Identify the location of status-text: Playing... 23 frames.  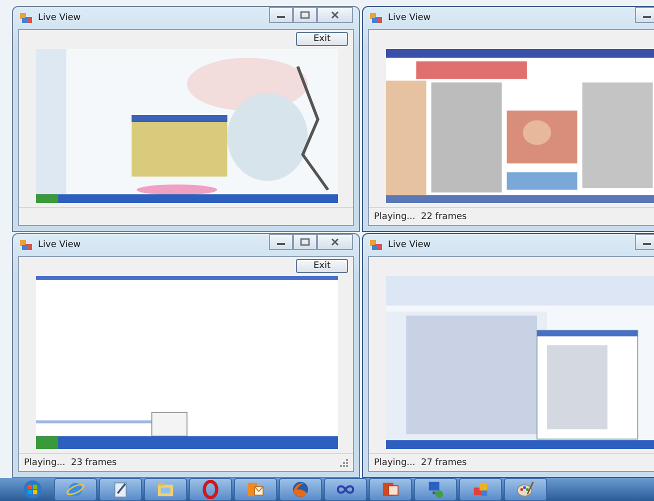
(70, 463).